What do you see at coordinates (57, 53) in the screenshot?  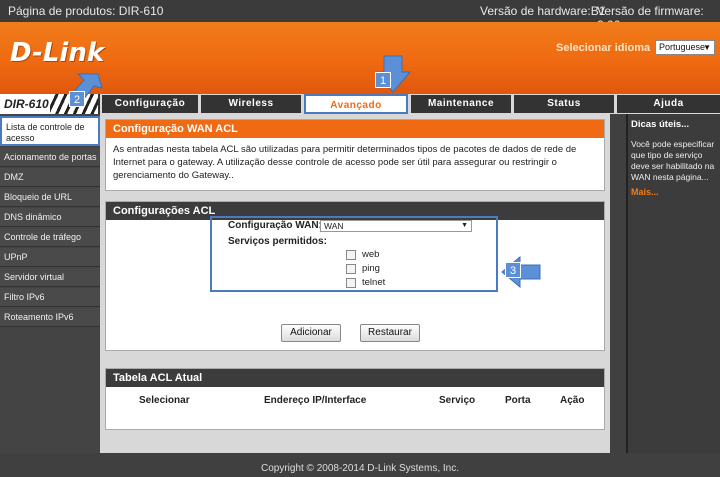 I see `dlink-logo: D-Link` at bounding box center [57, 53].